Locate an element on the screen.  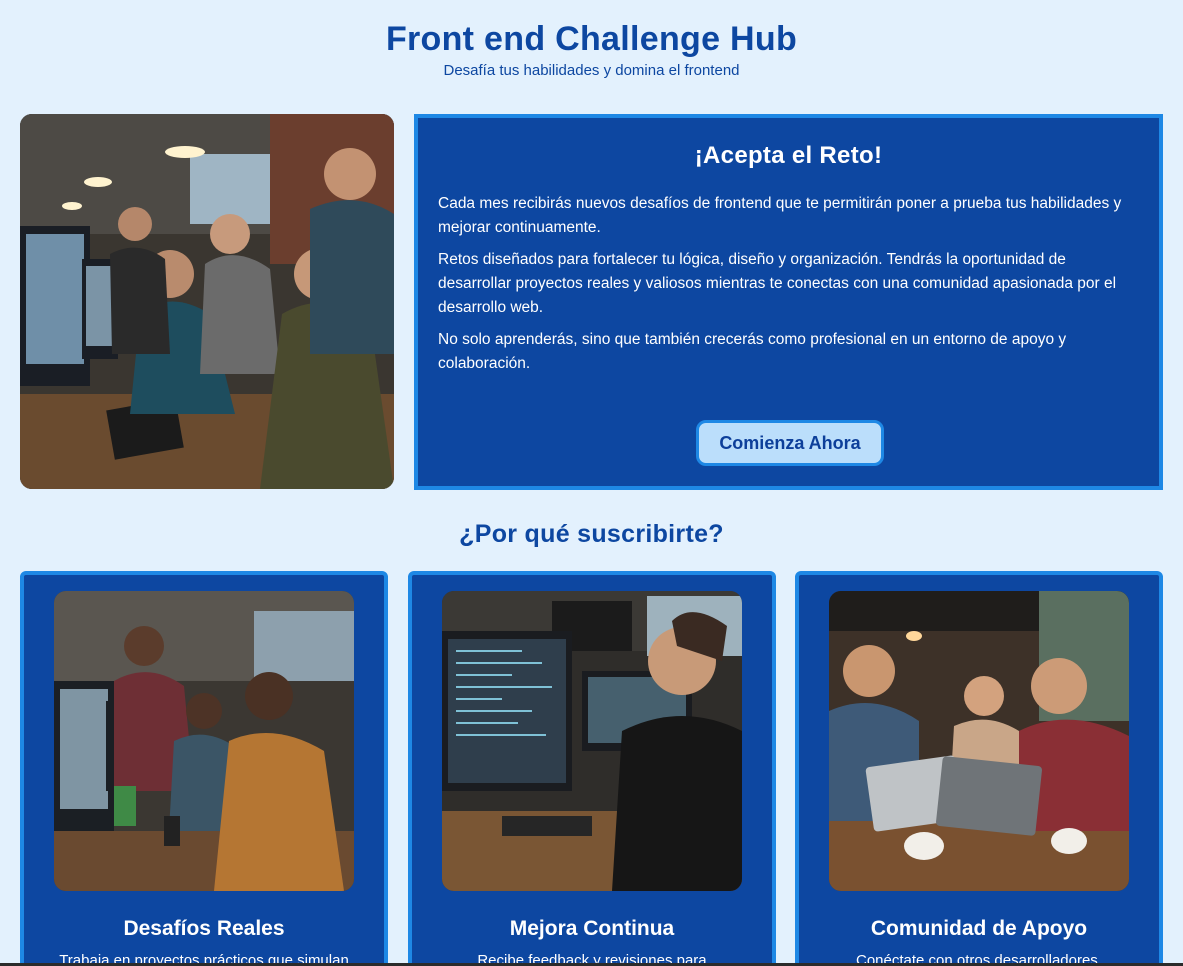
hero-image is located at coordinates (207, 301).